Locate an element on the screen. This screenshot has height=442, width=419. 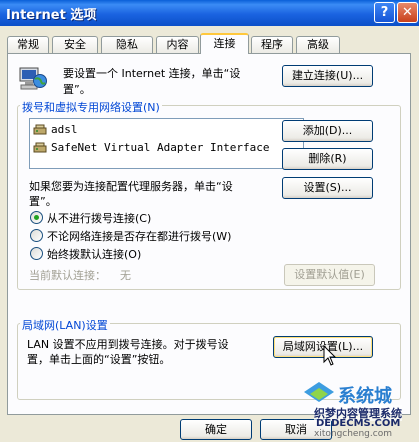
lan-group-title: 局域网(LAN)设置 is located at coordinates (65, 325).